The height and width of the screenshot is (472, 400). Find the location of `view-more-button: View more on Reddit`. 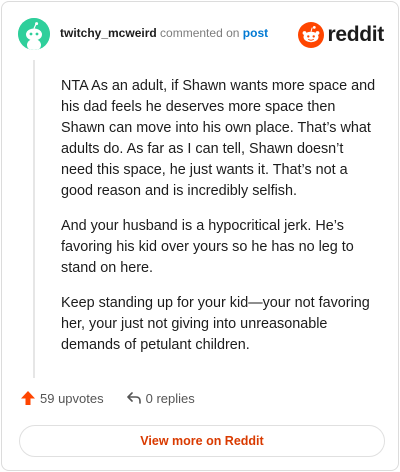

view-more-button: View more on Reddit is located at coordinates (202, 441).